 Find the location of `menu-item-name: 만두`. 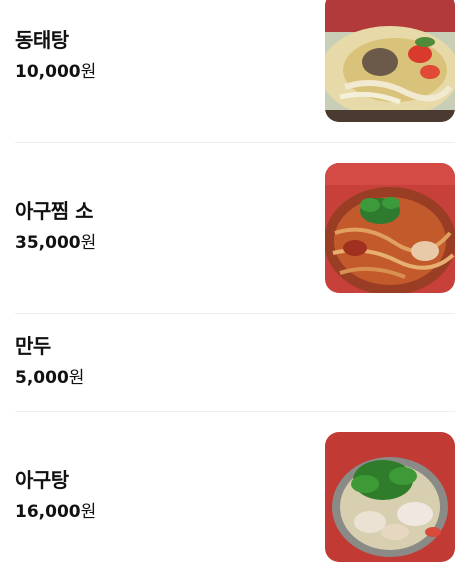

menu-item-name: 만두 is located at coordinates (33, 346).